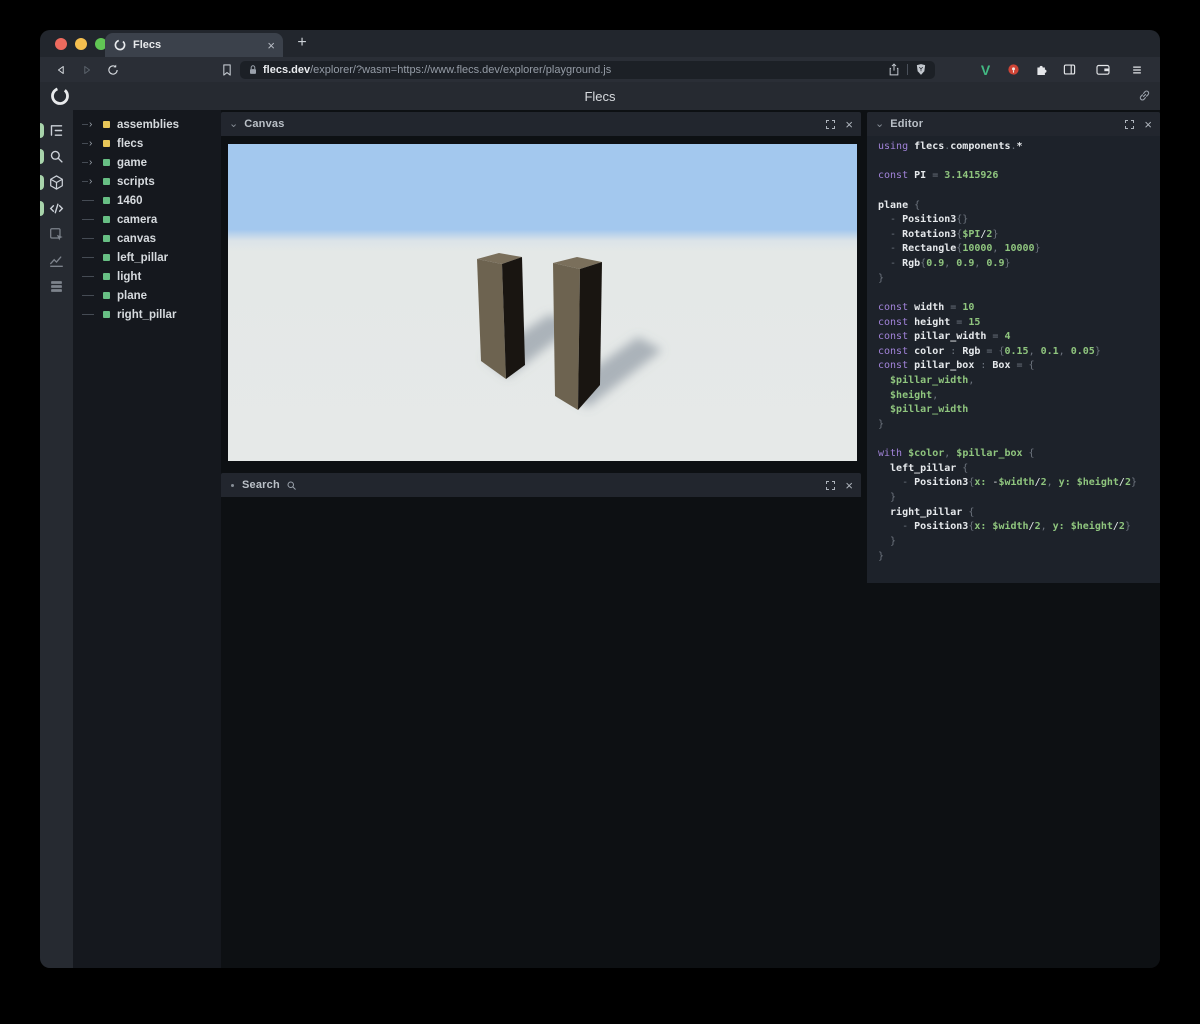  Describe the element at coordinates (1102, 69) in the screenshot. I see `wallet-icon` at that location.